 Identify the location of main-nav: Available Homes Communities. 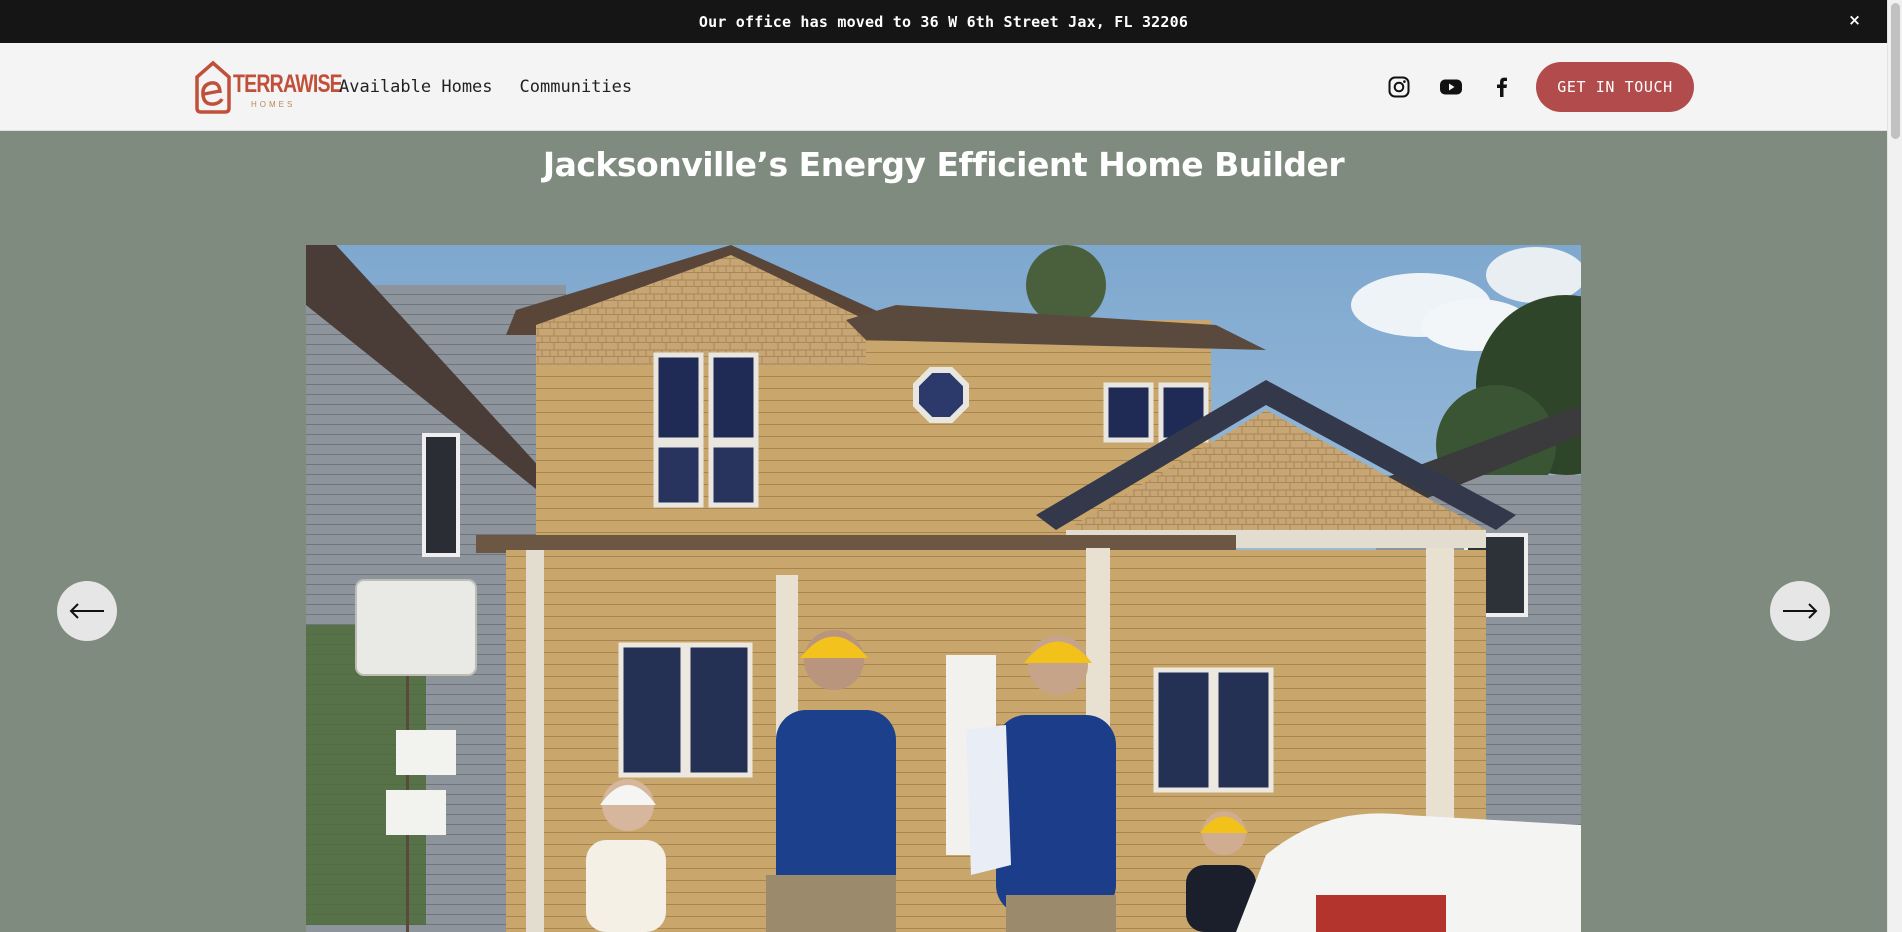
(485, 87).